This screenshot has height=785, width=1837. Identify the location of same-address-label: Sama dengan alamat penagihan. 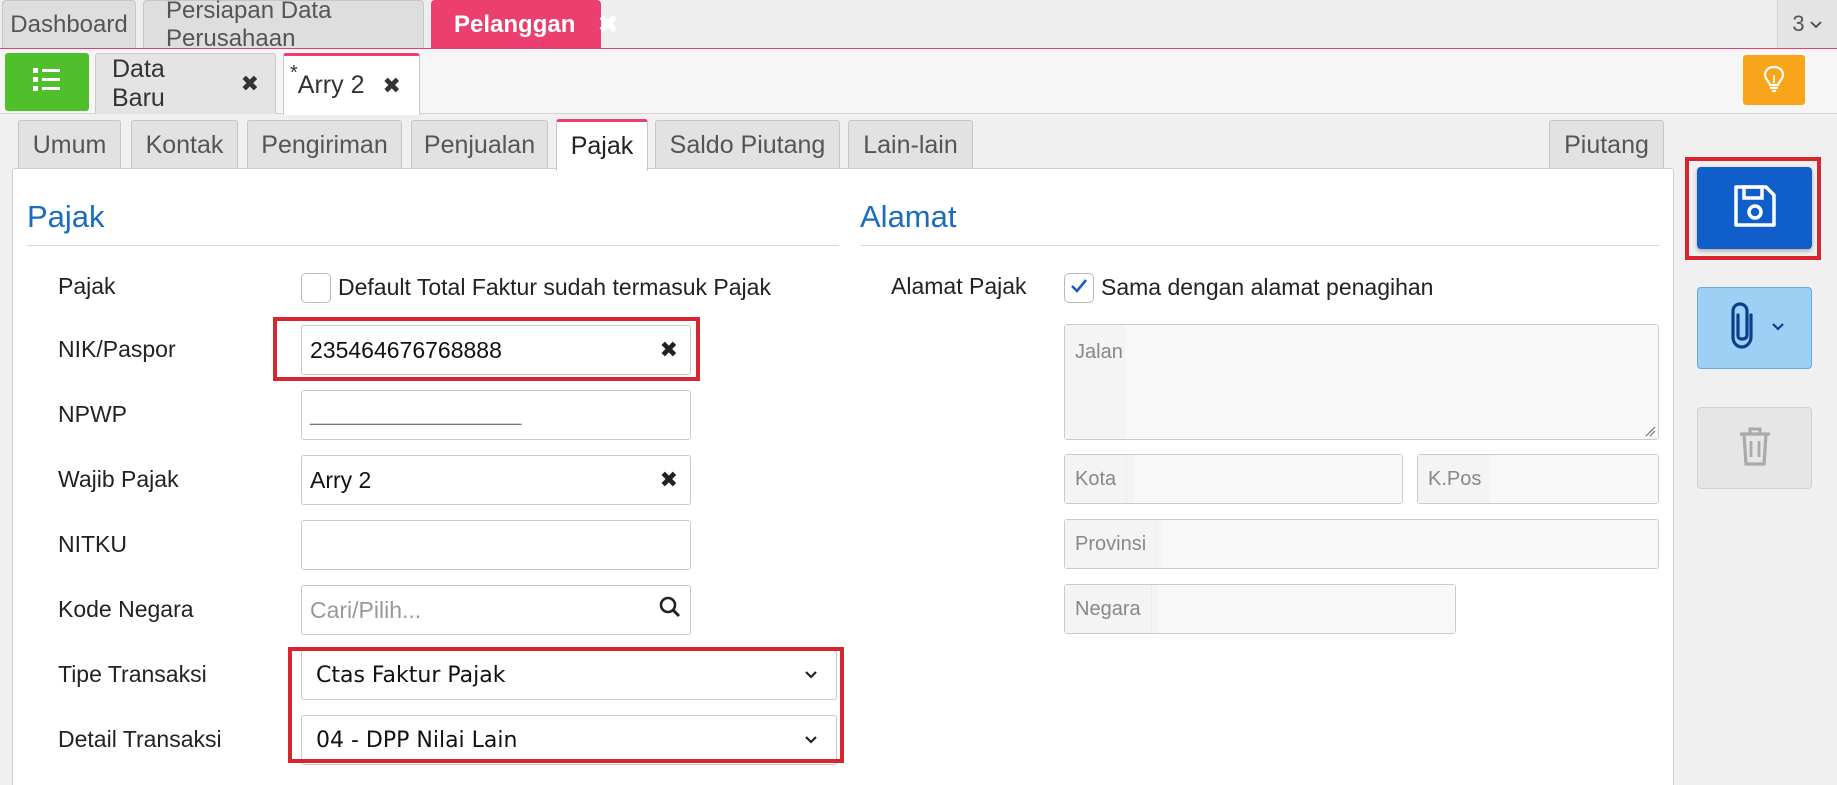
(1267, 287).